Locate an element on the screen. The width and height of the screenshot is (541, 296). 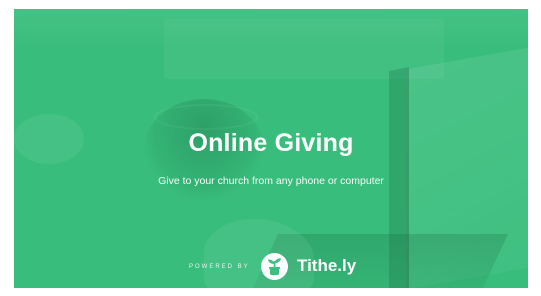
background-mug-rim is located at coordinates (206, 117).